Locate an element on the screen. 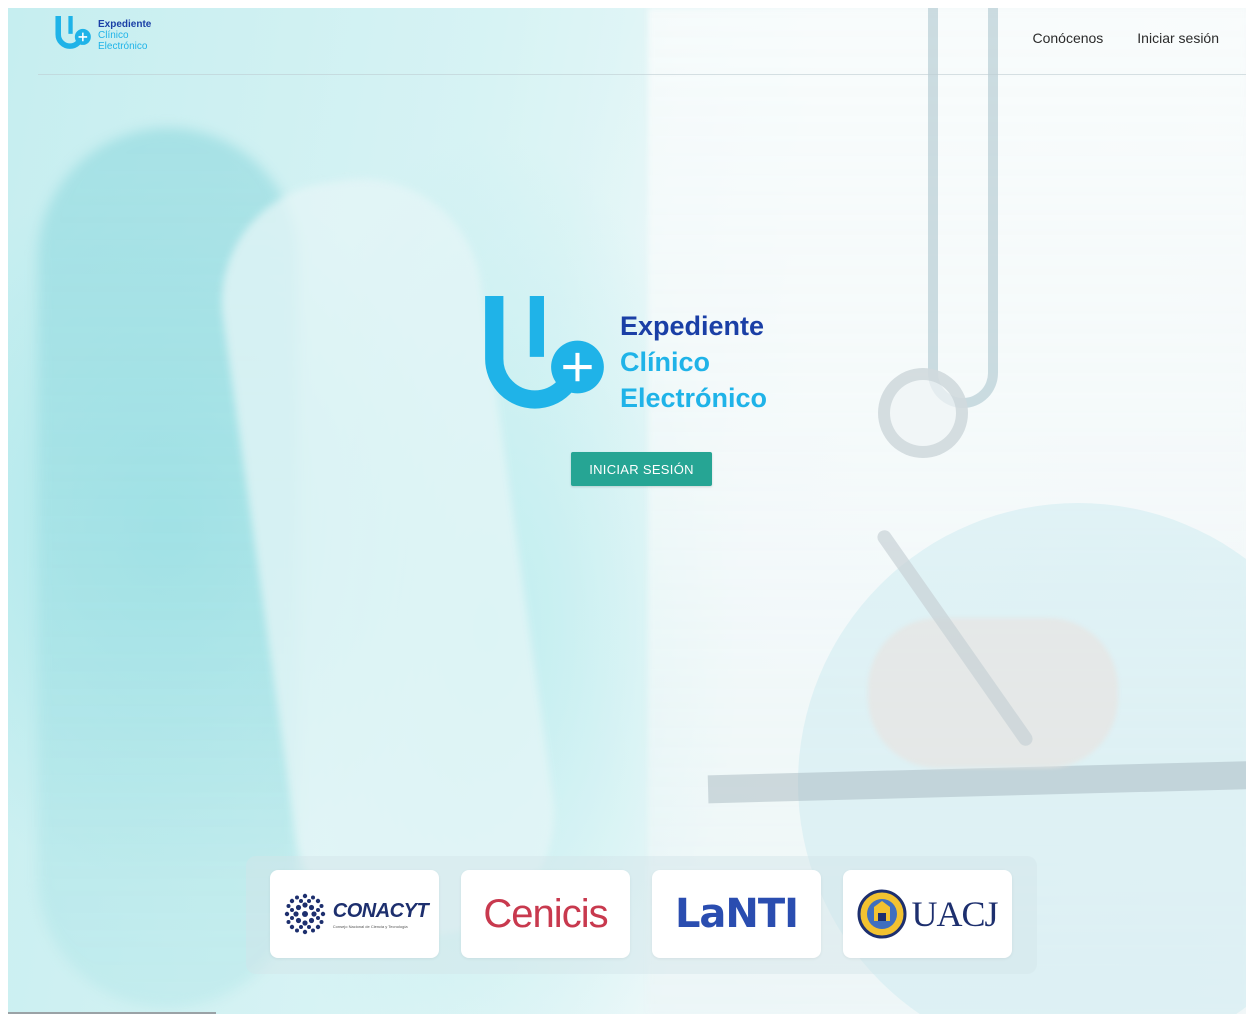 This screenshot has height=1014, width=1246. background-pen is located at coordinates (955, 638).